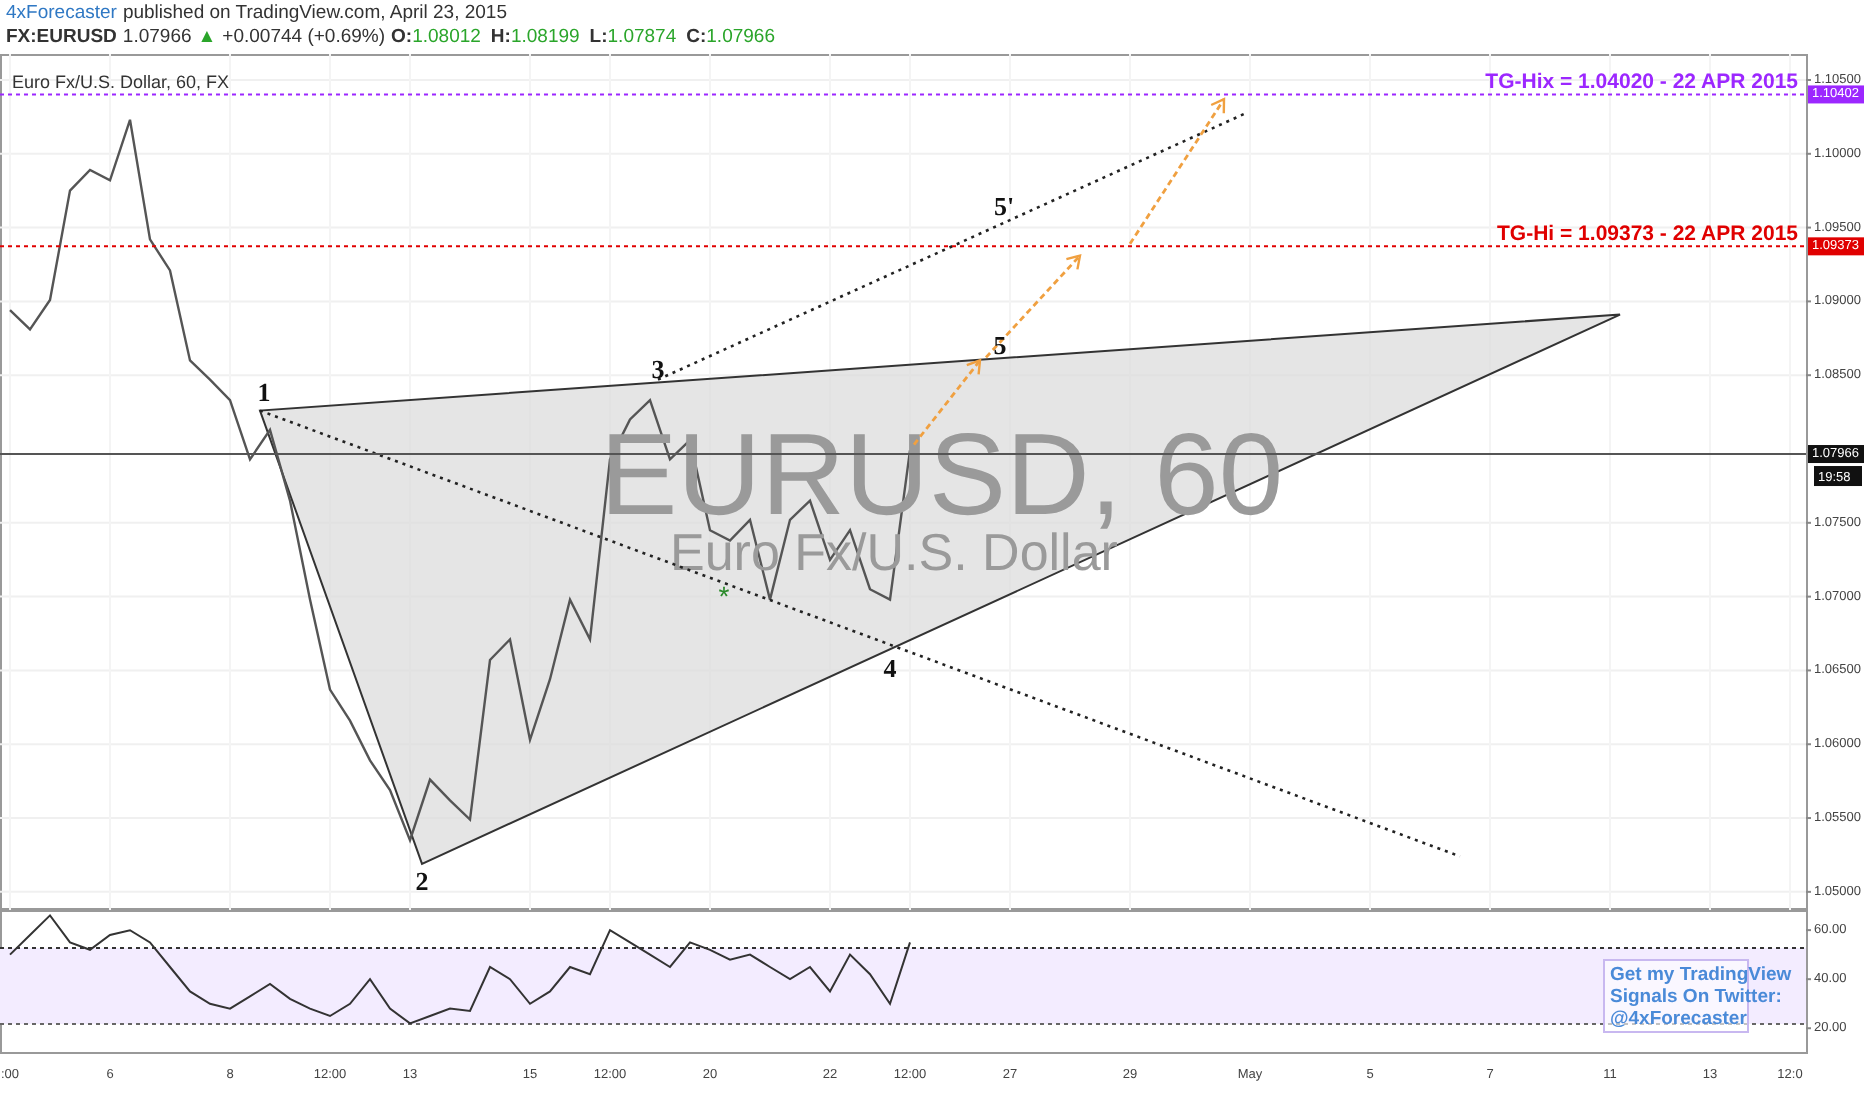 This screenshot has width=1864, height=1100. What do you see at coordinates (402, 38) in the screenshot?
I see `ohlc-label: O:` at bounding box center [402, 38].